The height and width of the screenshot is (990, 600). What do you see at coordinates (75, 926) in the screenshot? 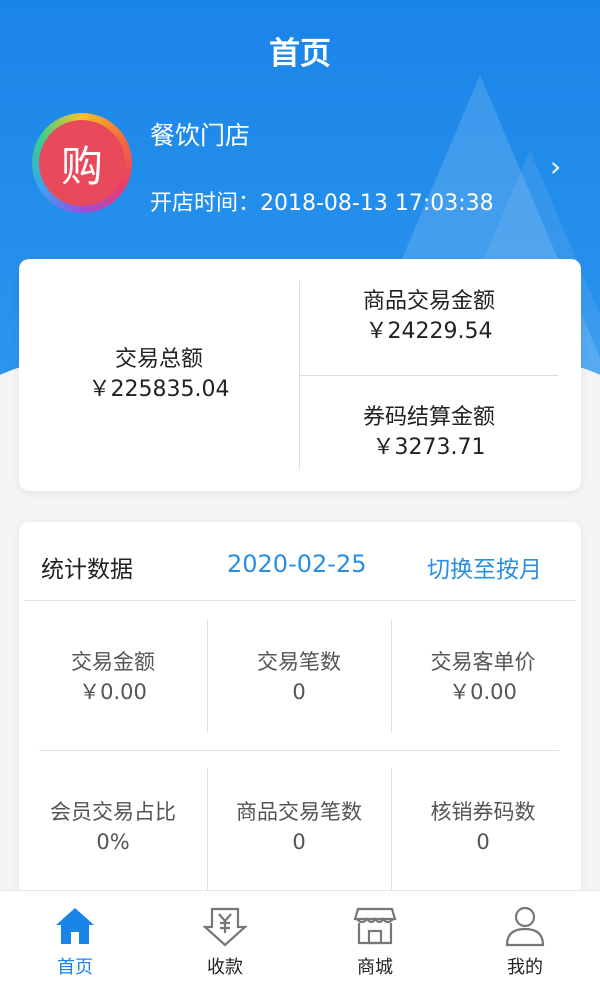
I see `home-icon` at bounding box center [75, 926].